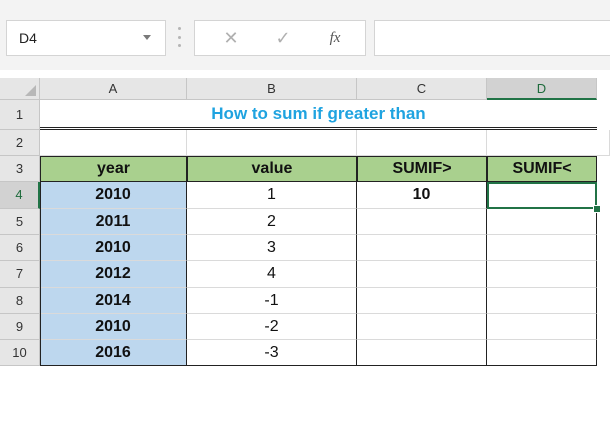  Describe the element at coordinates (113, 222) in the screenshot. I see `year-cell: 2011` at that location.